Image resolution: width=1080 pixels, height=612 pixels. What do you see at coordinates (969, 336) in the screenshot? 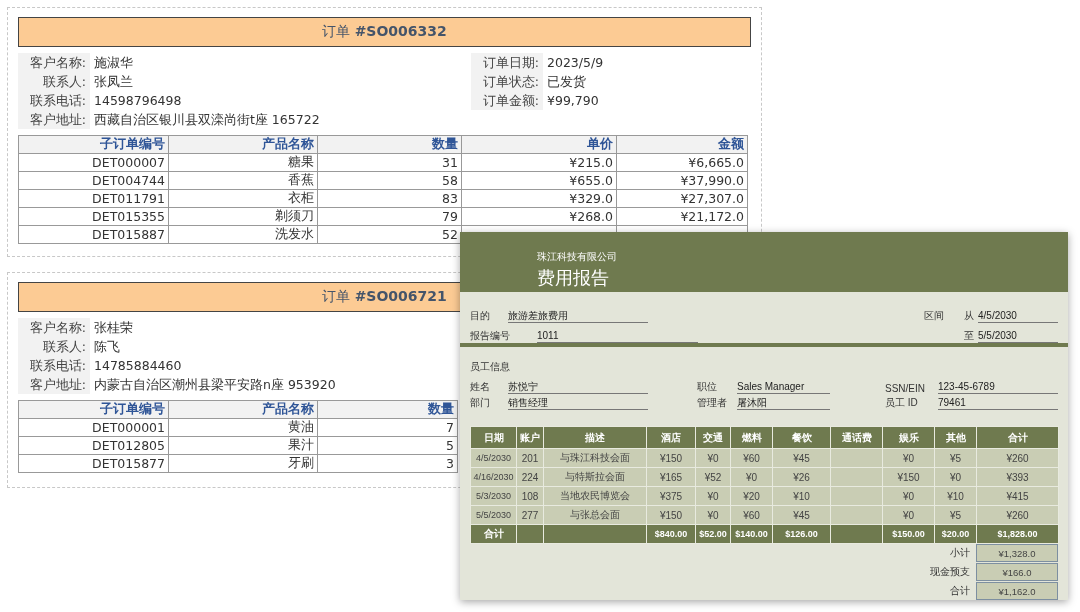
I see `field-label: 至` at bounding box center [969, 336].